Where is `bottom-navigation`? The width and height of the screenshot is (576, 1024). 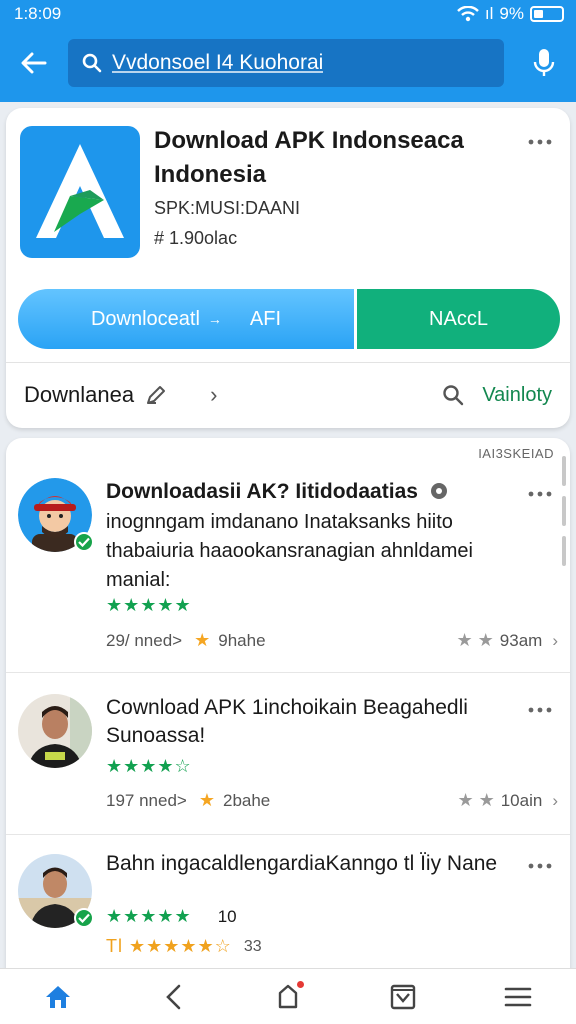
bottom-navigation is located at coordinates (288, 996).